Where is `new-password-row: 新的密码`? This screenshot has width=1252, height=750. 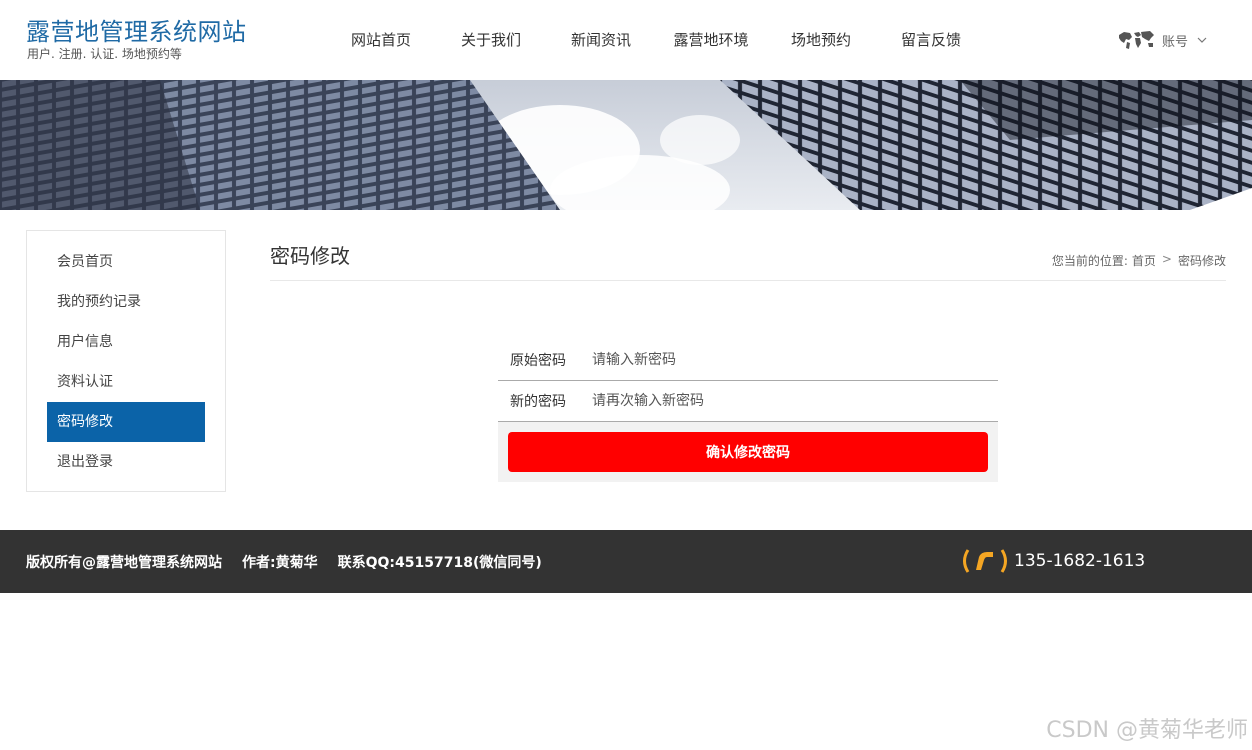
new-password-row: 新的密码 is located at coordinates (748, 401).